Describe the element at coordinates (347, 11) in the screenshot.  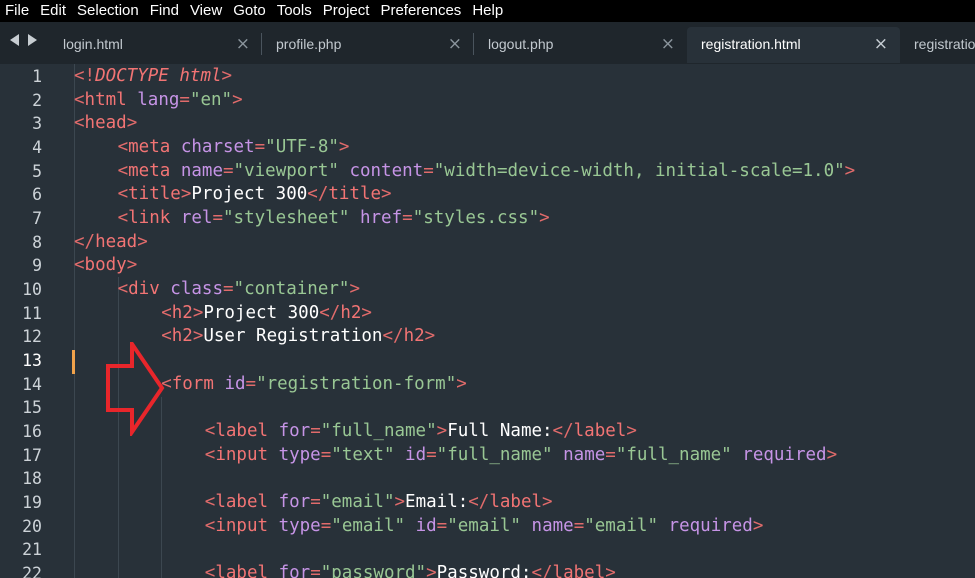
I see `menu-project: Project` at that location.